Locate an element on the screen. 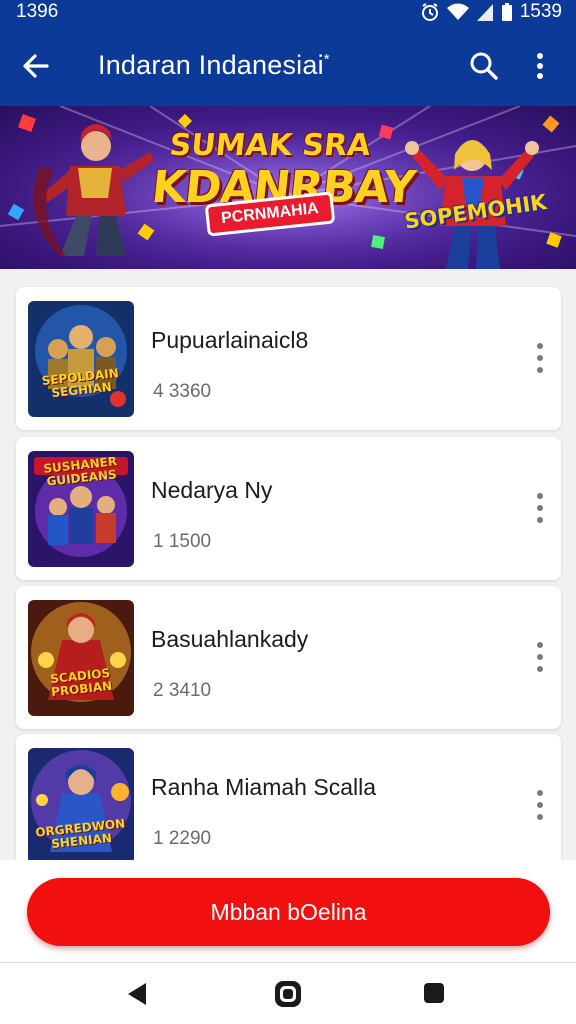  triangle-back-icon is located at coordinates (137, 994).